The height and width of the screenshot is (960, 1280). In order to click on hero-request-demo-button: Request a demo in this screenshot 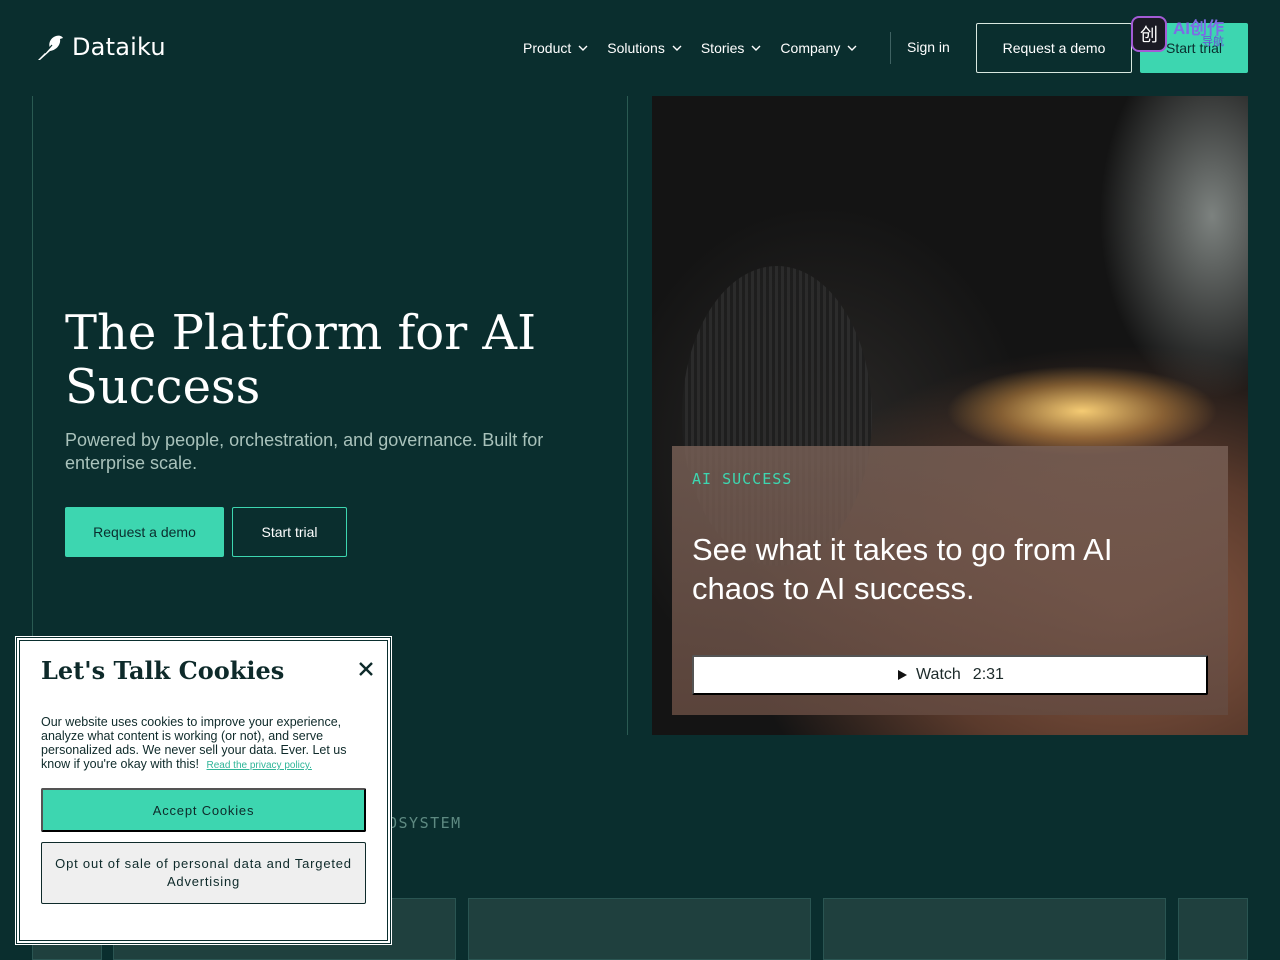, I will do `click(144, 532)`.